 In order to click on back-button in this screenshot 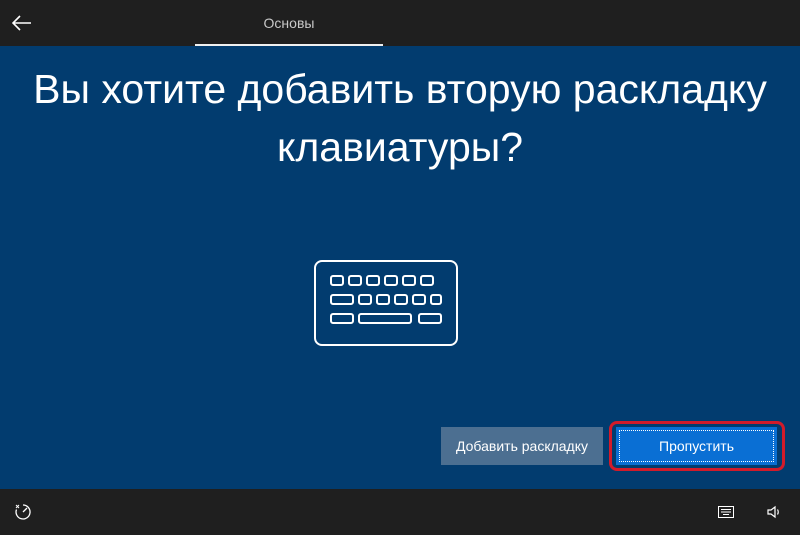, I will do `click(22, 23)`.